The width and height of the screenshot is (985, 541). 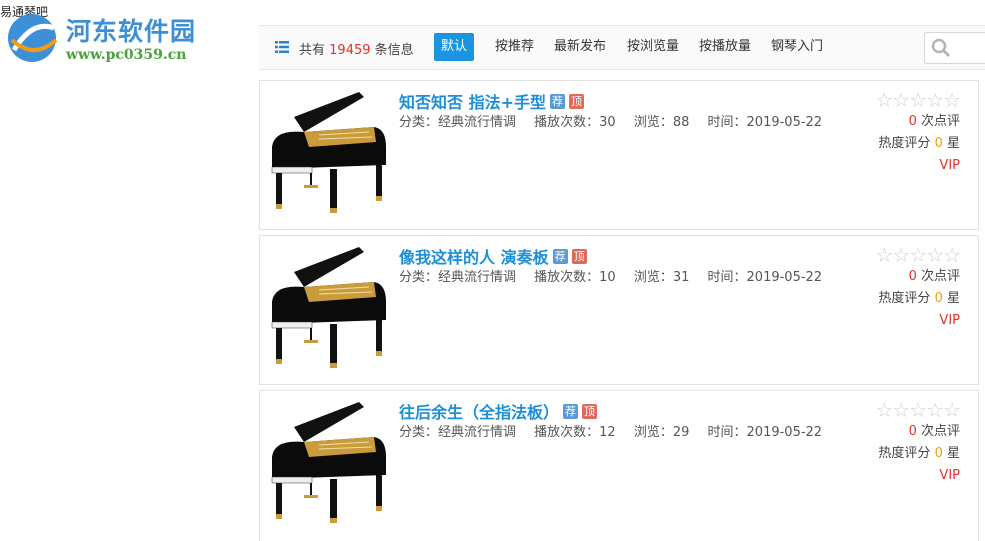 What do you see at coordinates (282, 47) in the screenshot?
I see `list-icon` at bounding box center [282, 47].